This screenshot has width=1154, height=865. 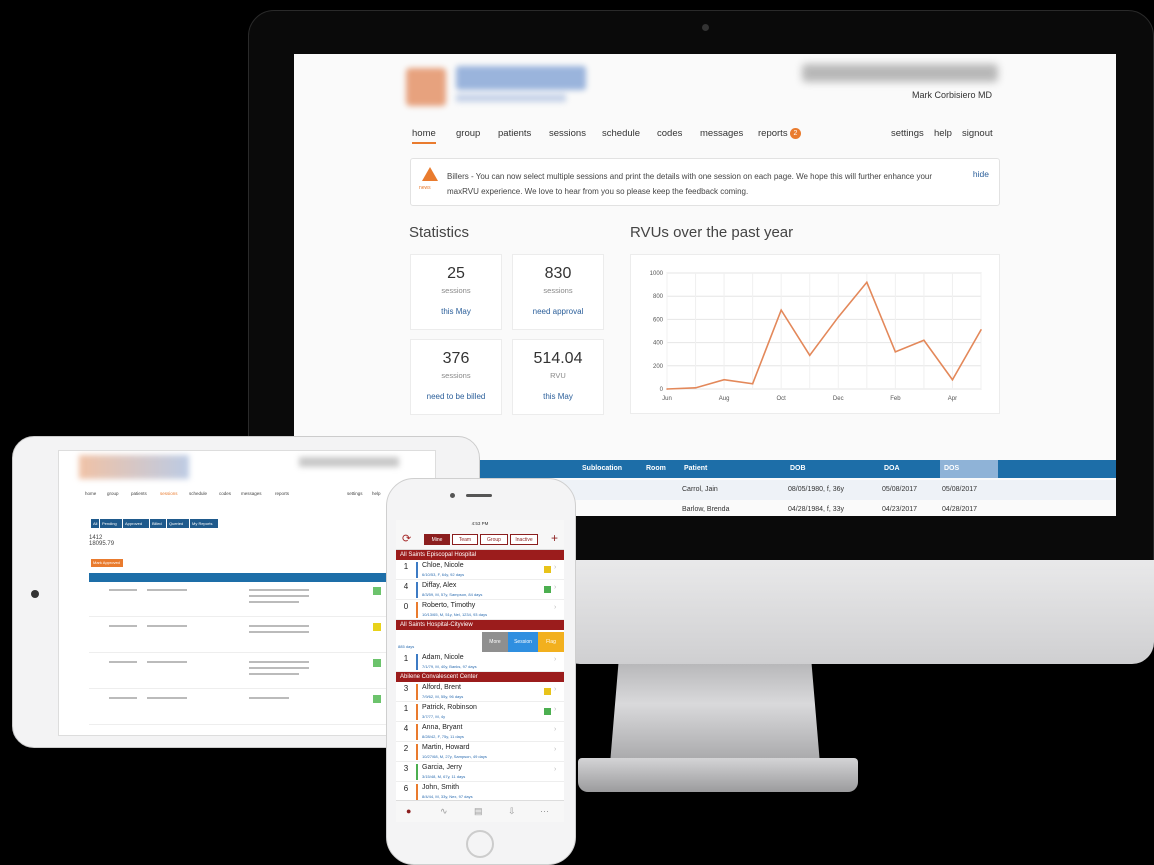 I want to click on more-action-button: More, so click(x=495, y=642).